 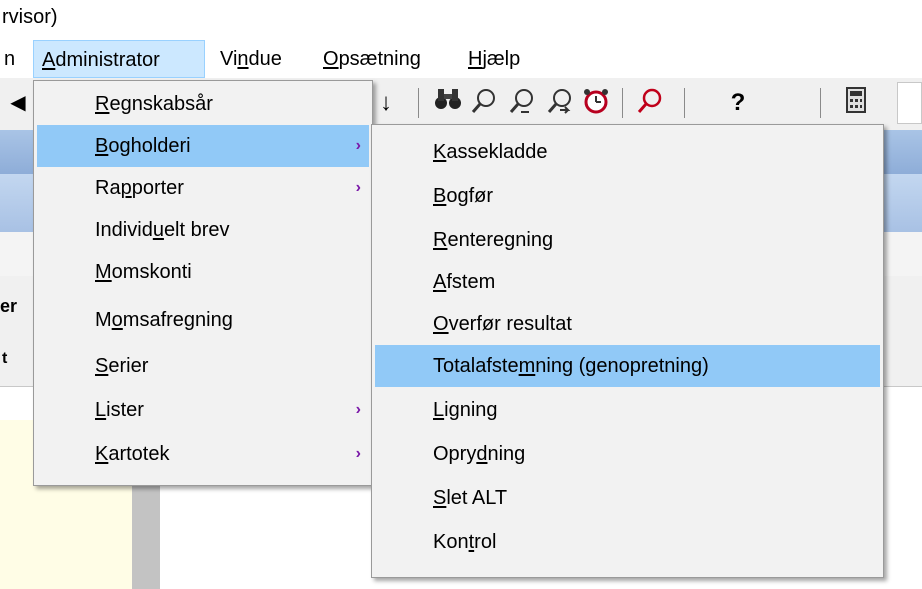 What do you see at coordinates (11, 59) in the screenshot?
I see `menu-partial-item: n` at bounding box center [11, 59].